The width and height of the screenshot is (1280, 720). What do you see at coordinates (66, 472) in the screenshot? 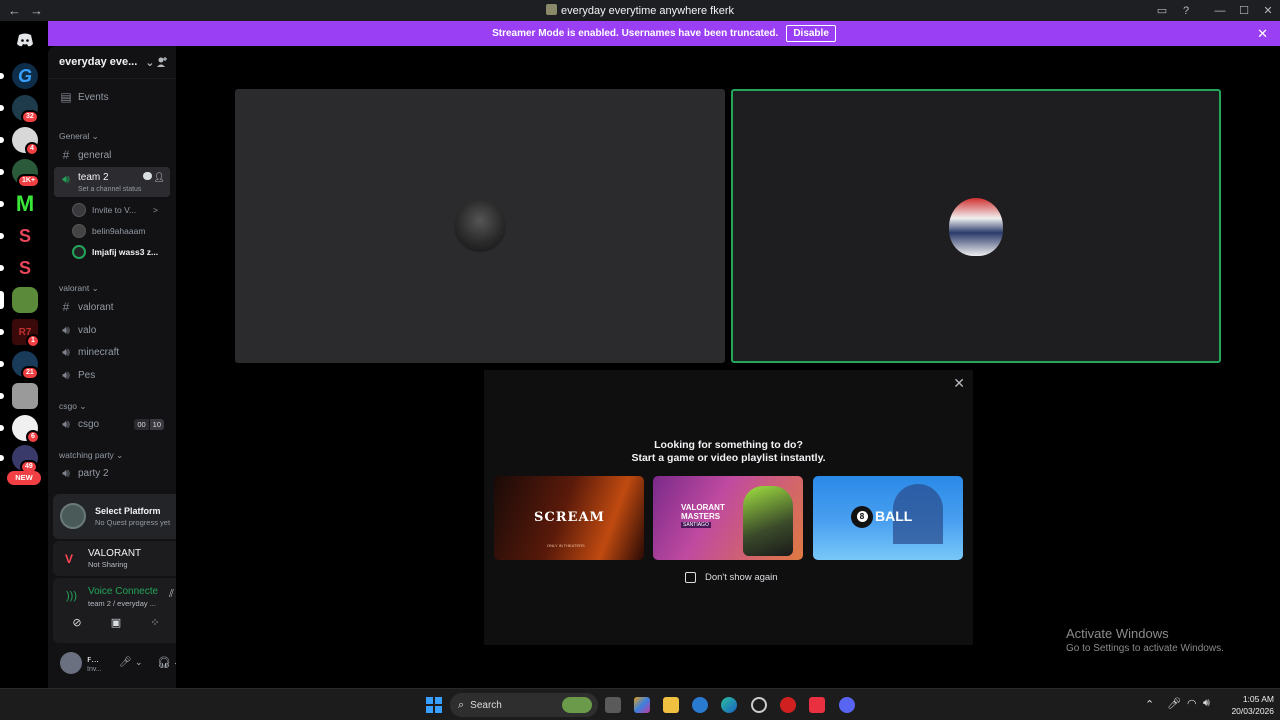
I see `speaker-icon: 🔊︎` at bounding box center [66, 472].